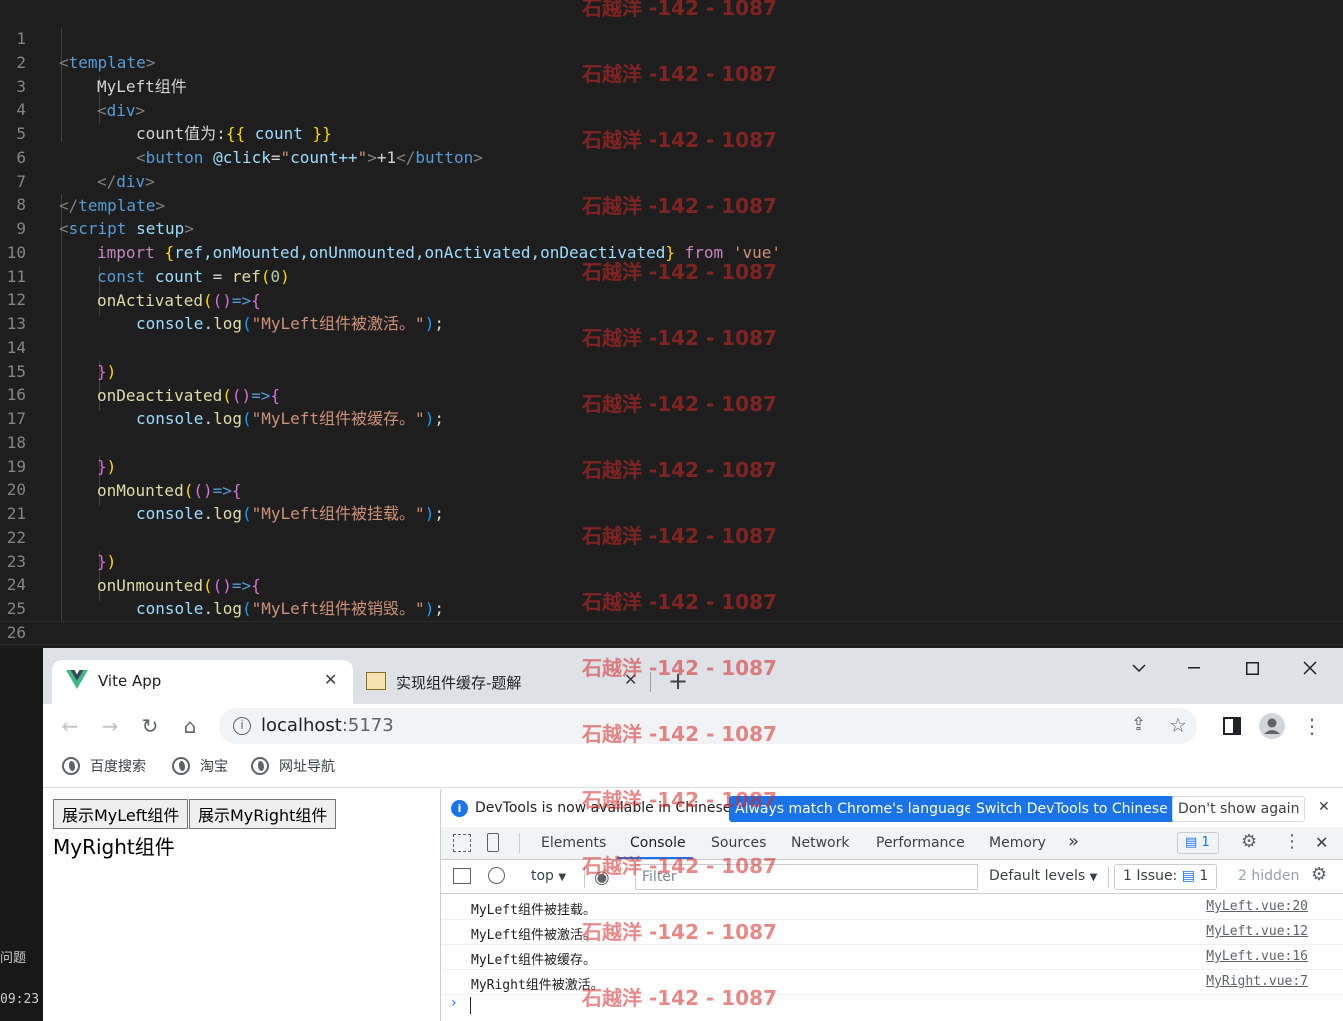 The height and width of the screenshot is (1021, 1343). Describe the element at coordinates (1257, 981) in the screenshot. I see `source-link: MyRight.vue:7` at that location.